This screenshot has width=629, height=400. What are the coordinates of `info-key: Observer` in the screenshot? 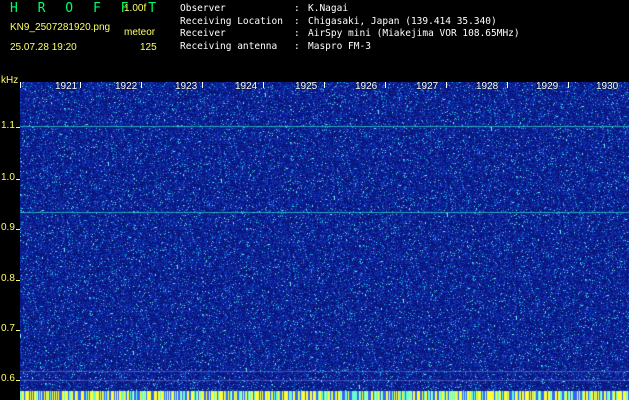 It's located at (203, 8).